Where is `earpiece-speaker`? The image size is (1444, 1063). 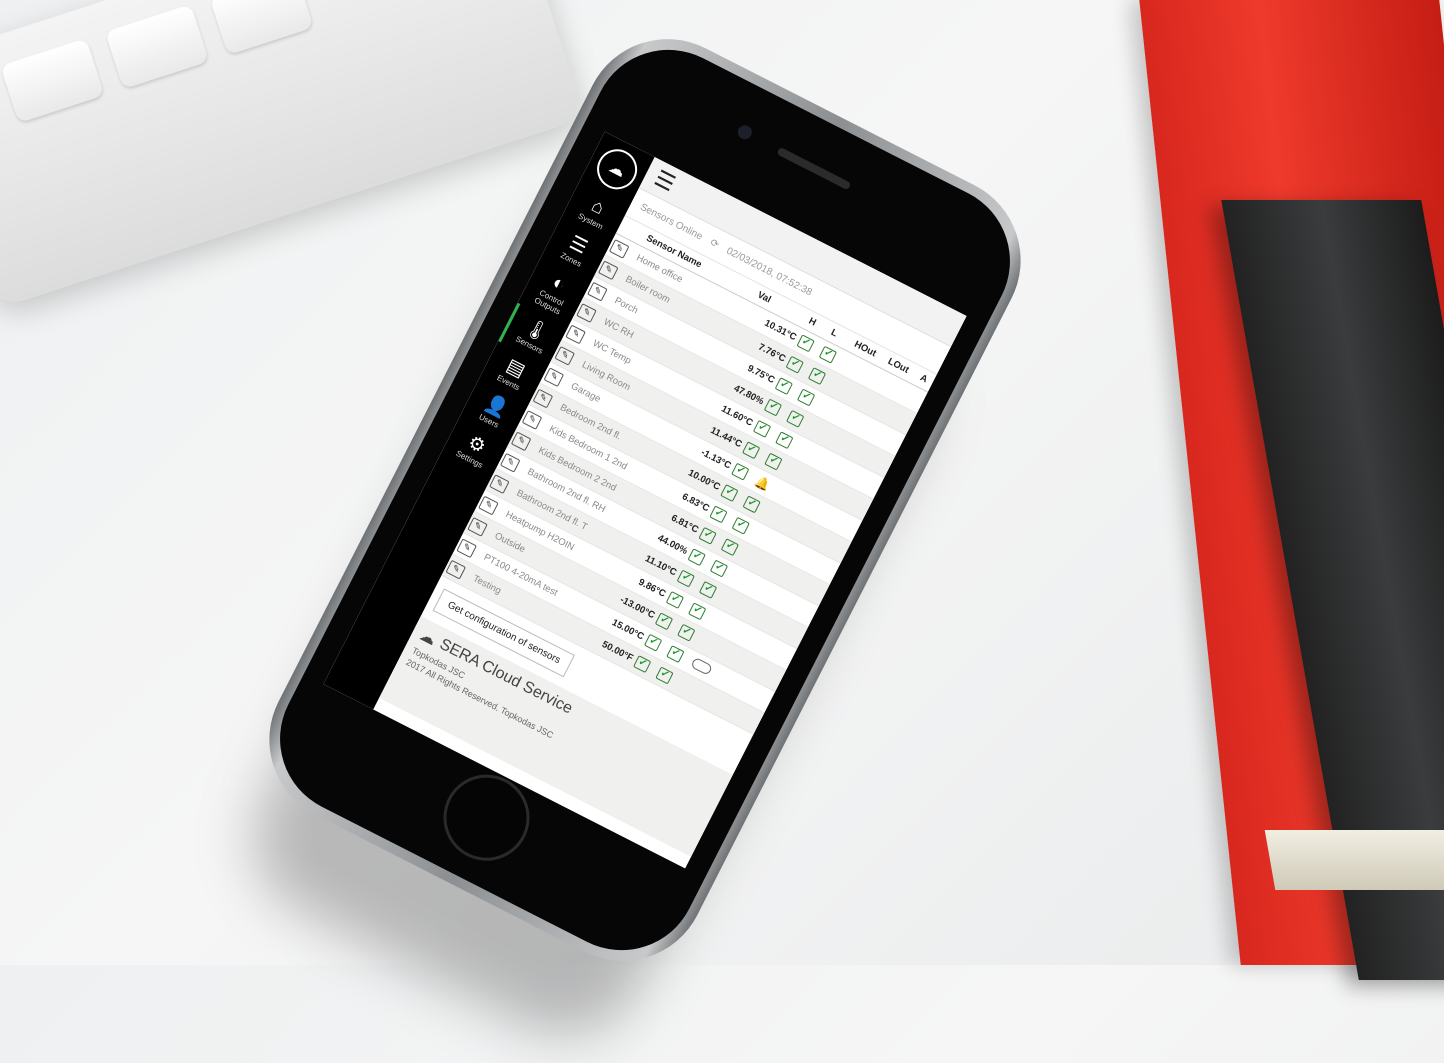 earpiece-speaker is located at coordinates (814, 168).